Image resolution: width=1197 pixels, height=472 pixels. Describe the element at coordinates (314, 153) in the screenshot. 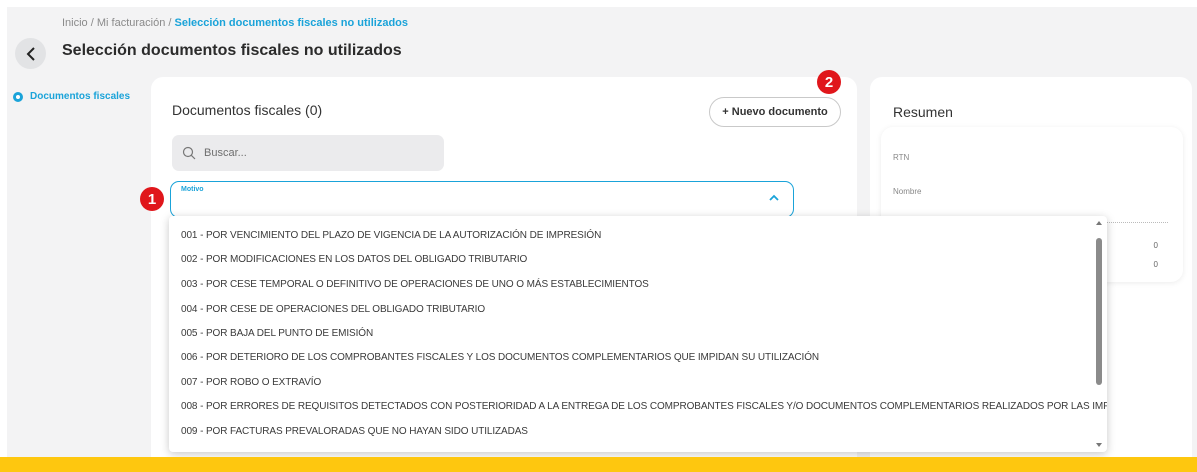

I see `search-input` at that location.